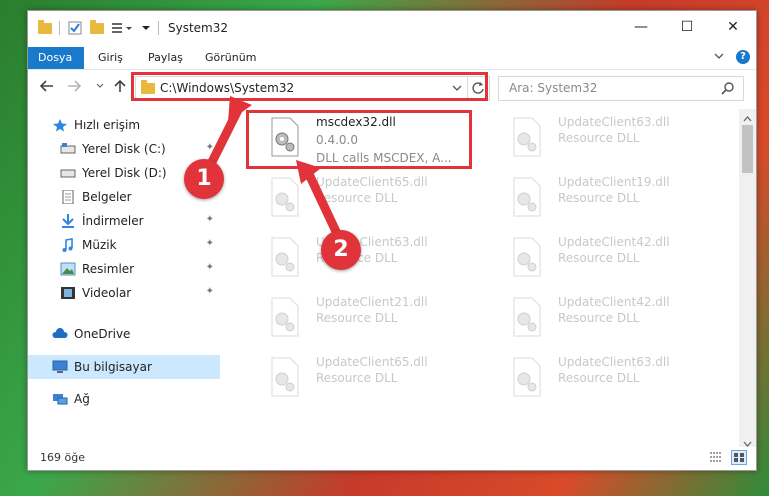  Describe the element at coordinates (274, 170) in the screenshot. I see `annotation-arrows` at that location.